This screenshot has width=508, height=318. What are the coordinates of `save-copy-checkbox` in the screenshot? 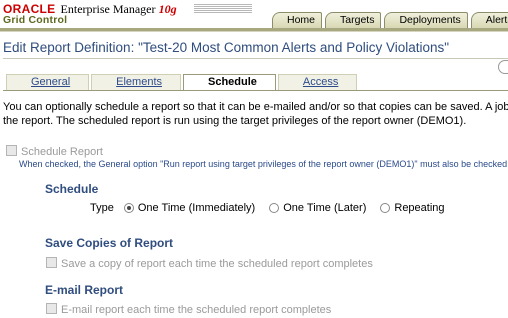 It's located at (51, 262).